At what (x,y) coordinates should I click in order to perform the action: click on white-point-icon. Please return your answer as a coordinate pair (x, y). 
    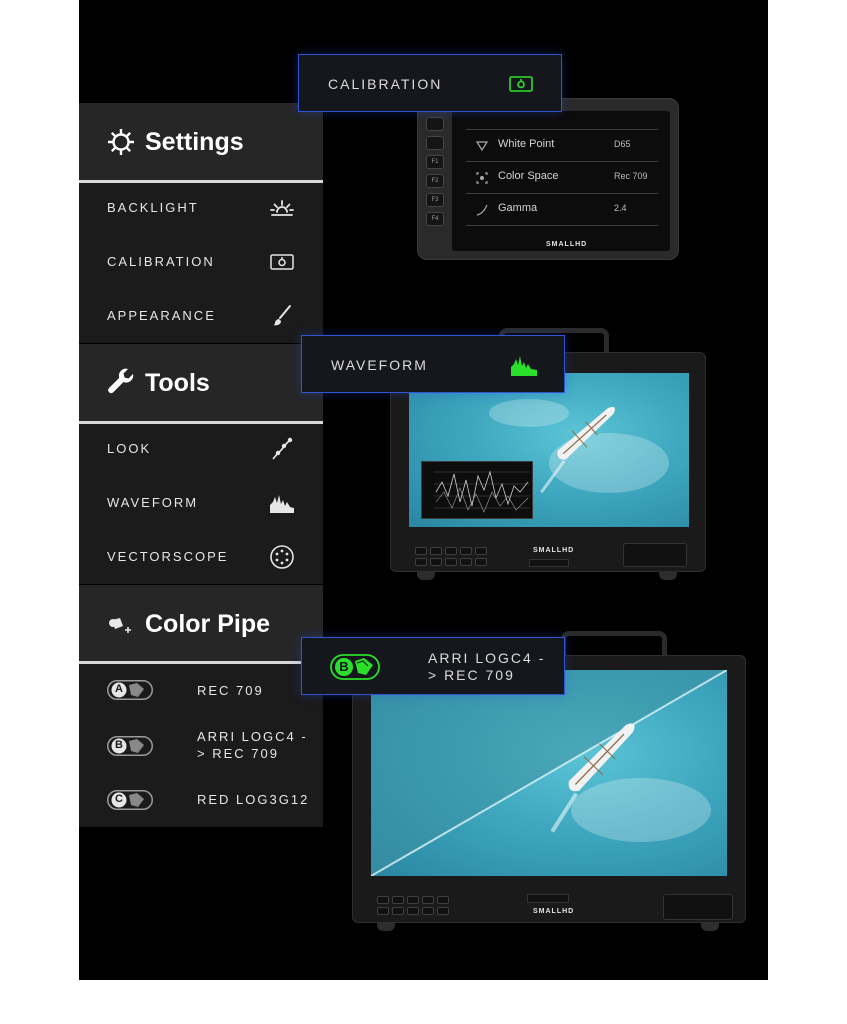
    Looking at the image, I should click on (482, 146).